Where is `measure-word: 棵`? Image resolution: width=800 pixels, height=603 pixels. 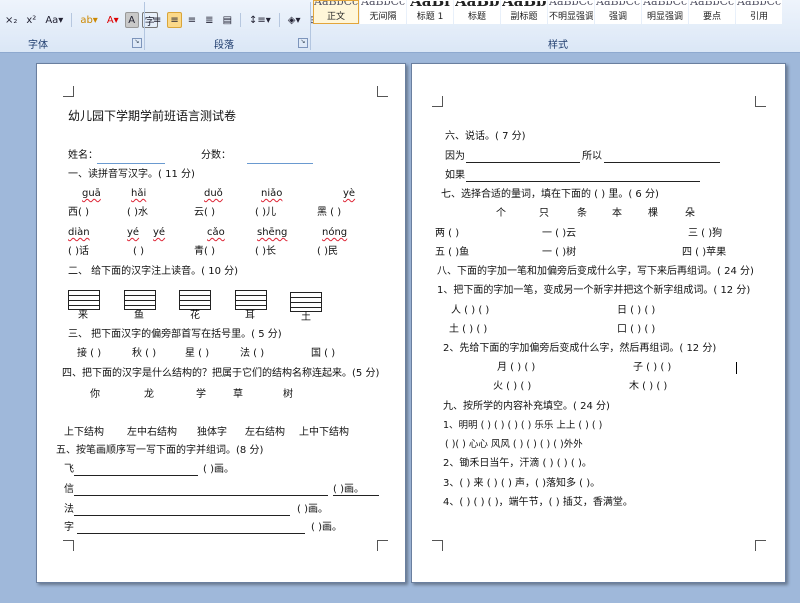 measure-word: 棵 is located at coordinates (653, 213).